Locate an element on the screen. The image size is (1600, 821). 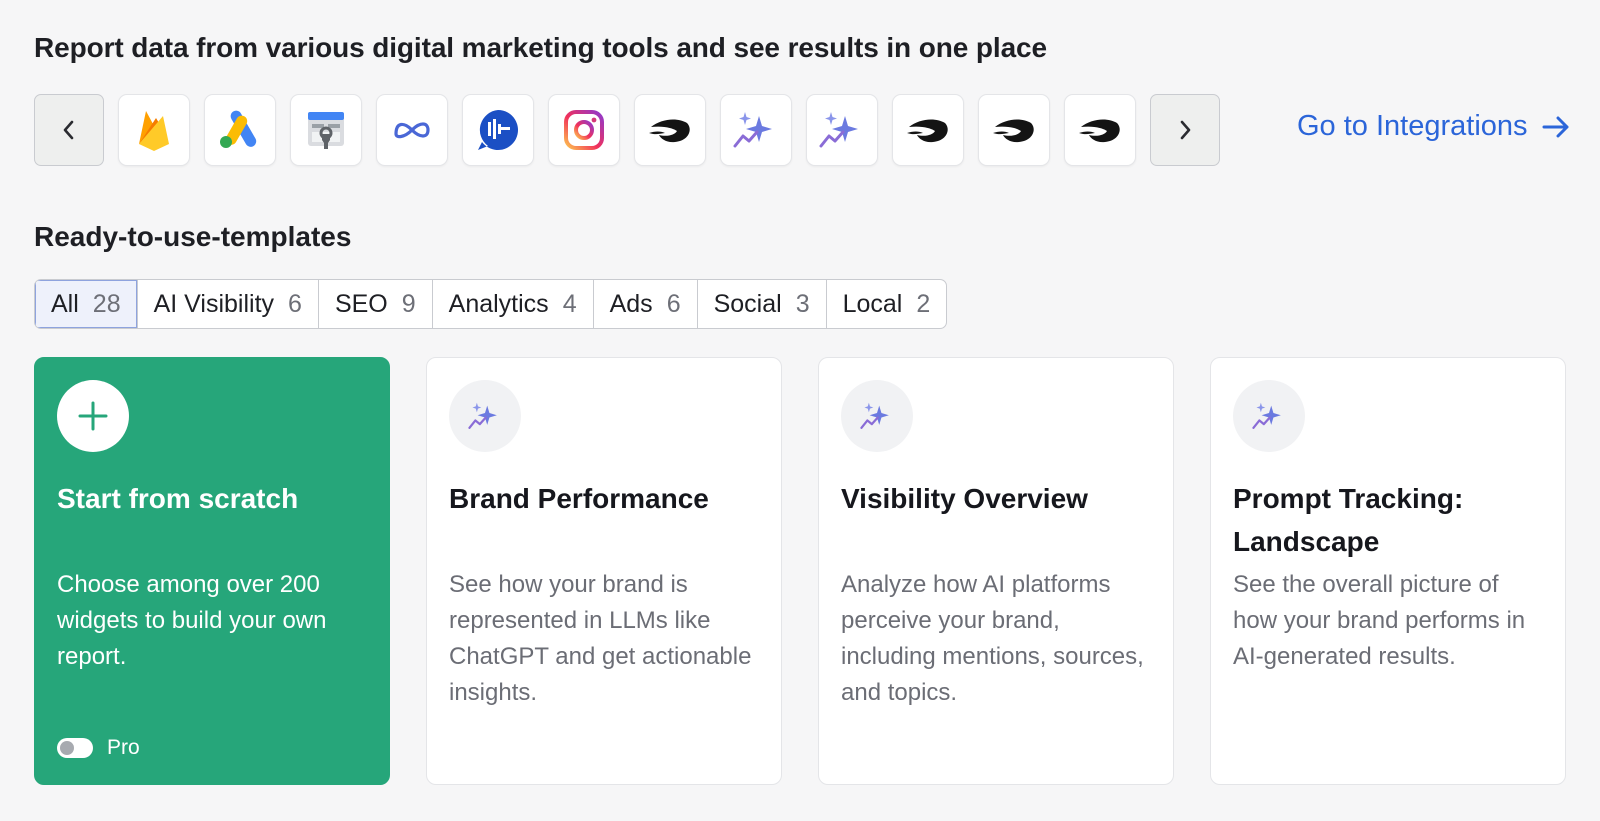
card-title: Start from scratch is located at coordinates (178, 498).